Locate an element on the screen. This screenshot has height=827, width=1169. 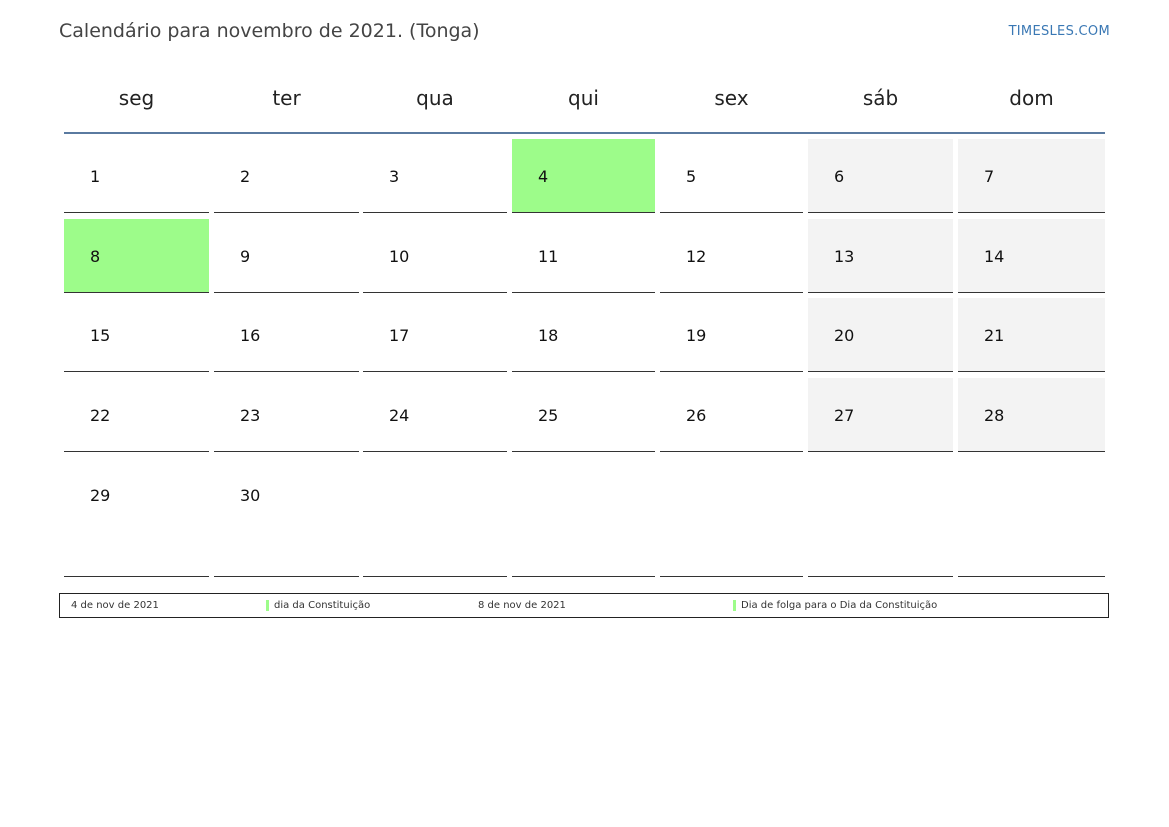
day-number: 6 is located at coordinates (839, 176).